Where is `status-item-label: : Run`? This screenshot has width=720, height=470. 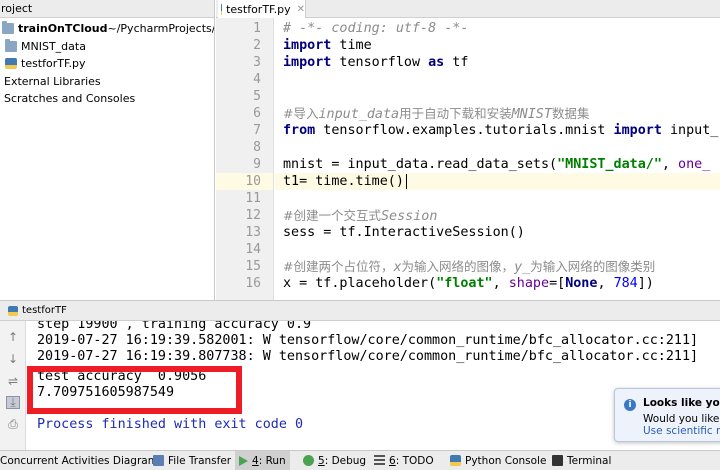 status-item-label: : Run is located at coordinates (272, 460).